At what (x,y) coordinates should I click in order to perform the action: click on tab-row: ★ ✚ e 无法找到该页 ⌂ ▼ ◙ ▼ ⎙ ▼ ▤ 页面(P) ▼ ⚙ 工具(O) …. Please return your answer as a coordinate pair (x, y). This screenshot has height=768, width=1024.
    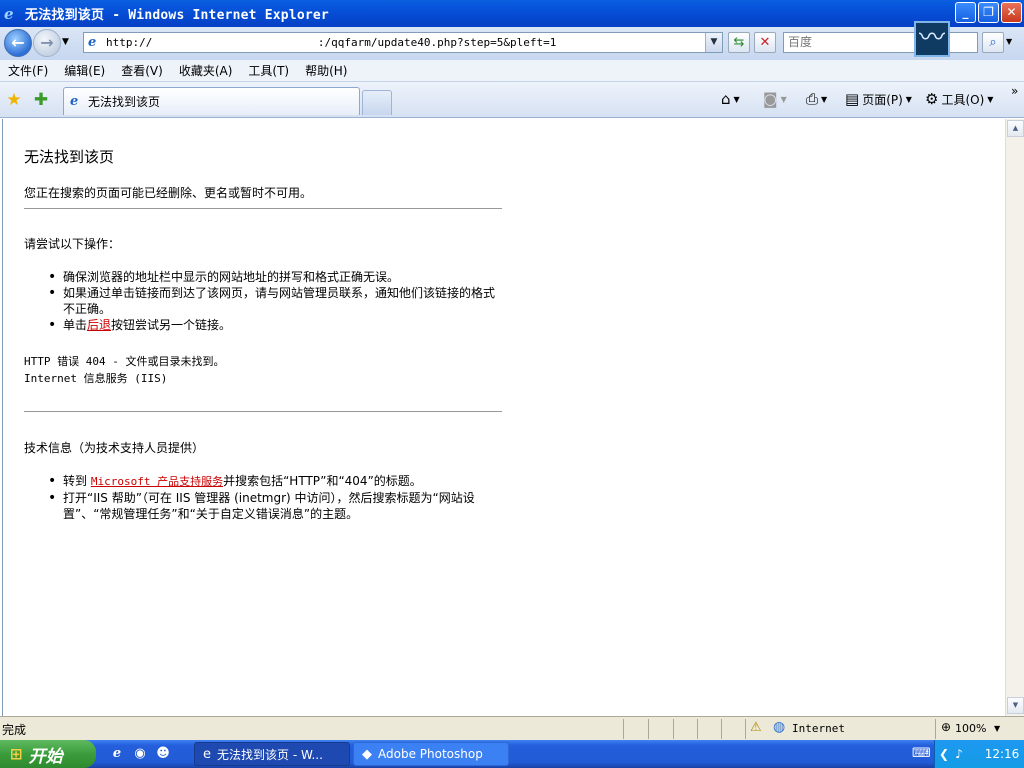
    Looking at the image, I should click on (512, 100).